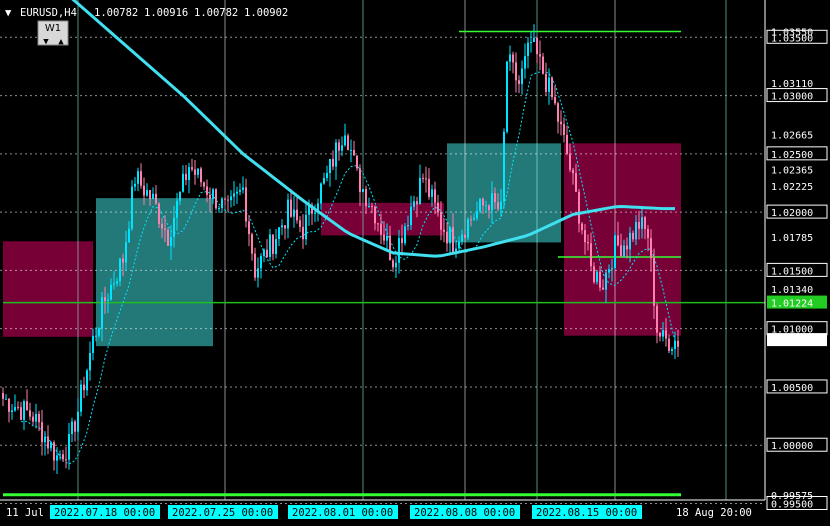 This screenshot has height=526, width=830. What do you see at coordinates (792, 155) in the screenshot?
I see `price-tick-label: 1.02500` at bounding box center [792, 155].